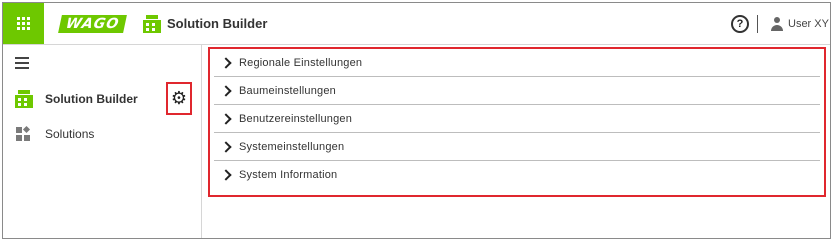  I want to click on app-launcher-button, so click(23, 23).